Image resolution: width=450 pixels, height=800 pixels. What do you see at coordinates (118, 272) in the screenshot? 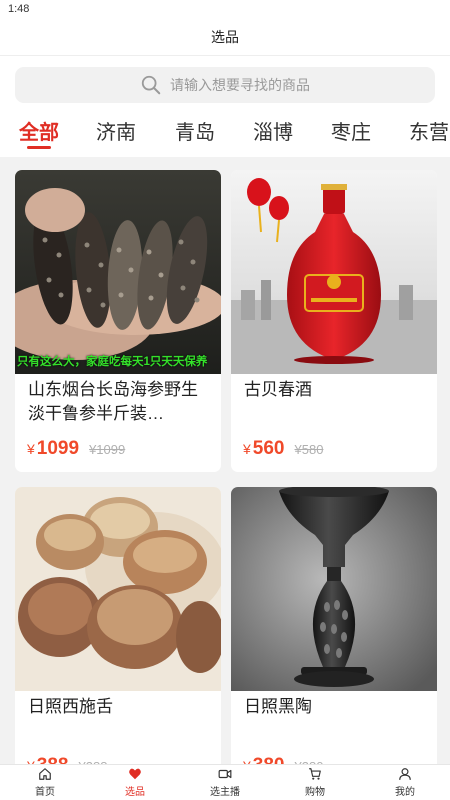
I see `product-image-sea-cucumber: 只有这么大，家庭吃每天1只天天保养` at bounding box center [118, 272].